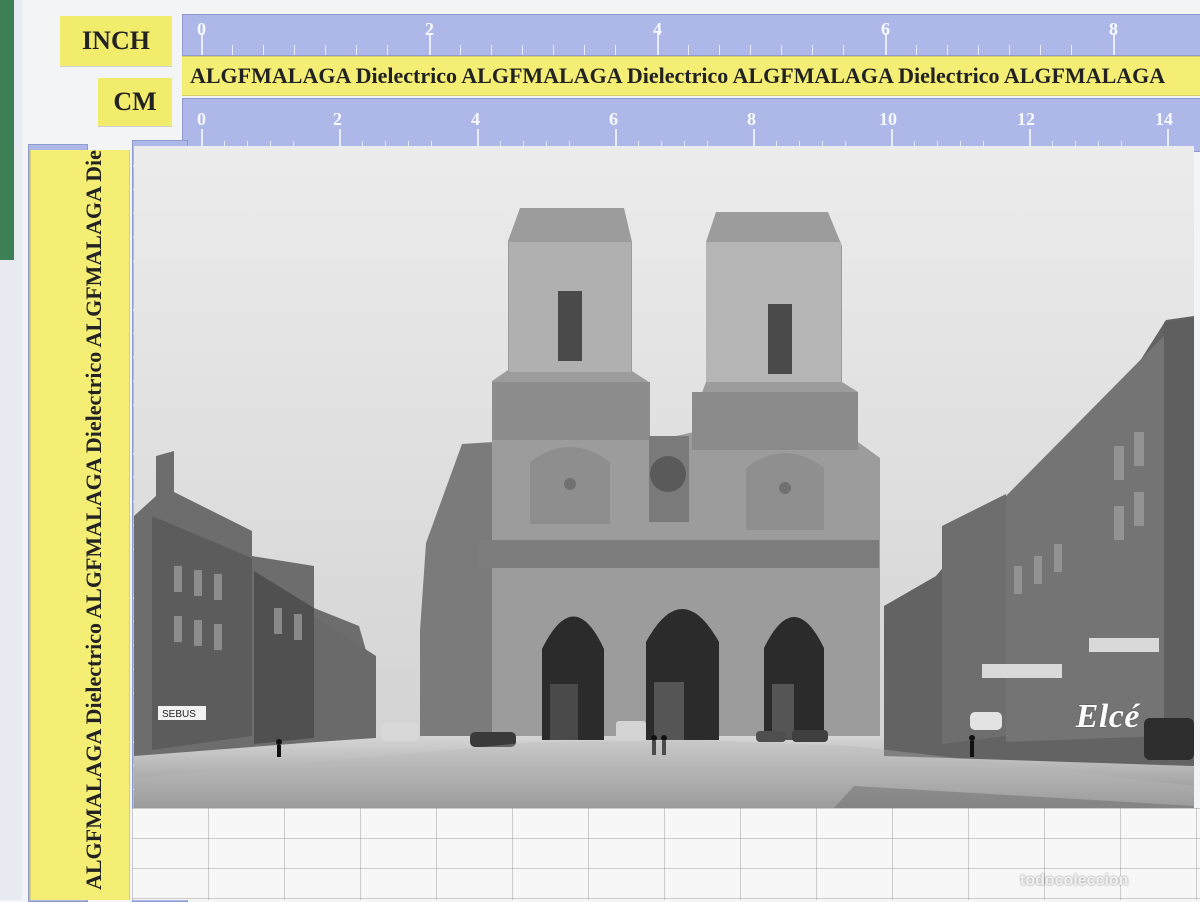 This screenshot has height=902, width=1200. I want to click on cm-top-tick-10: 10, so click(888, 119).